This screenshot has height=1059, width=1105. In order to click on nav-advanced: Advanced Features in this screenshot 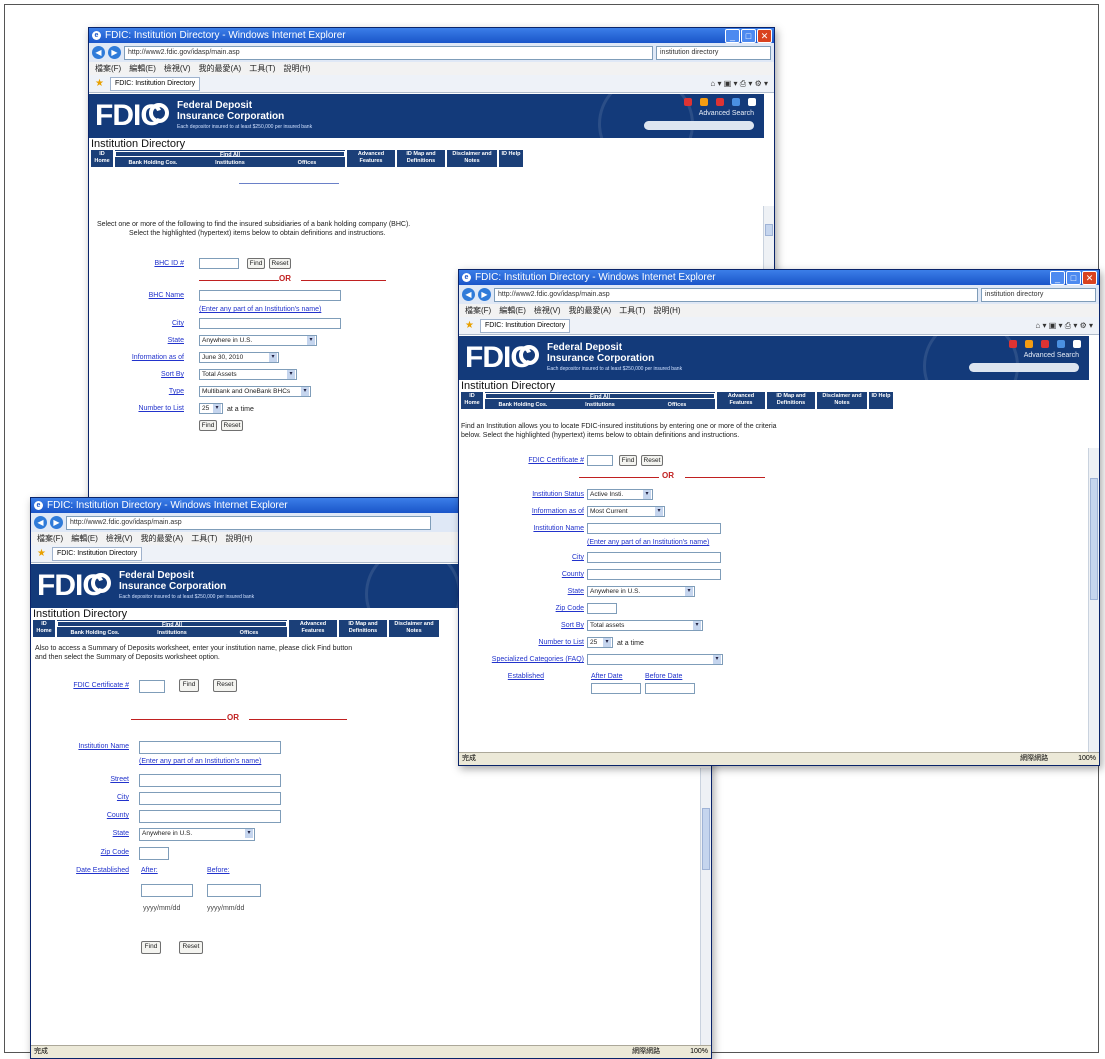, I will do `click(371, 158)`.